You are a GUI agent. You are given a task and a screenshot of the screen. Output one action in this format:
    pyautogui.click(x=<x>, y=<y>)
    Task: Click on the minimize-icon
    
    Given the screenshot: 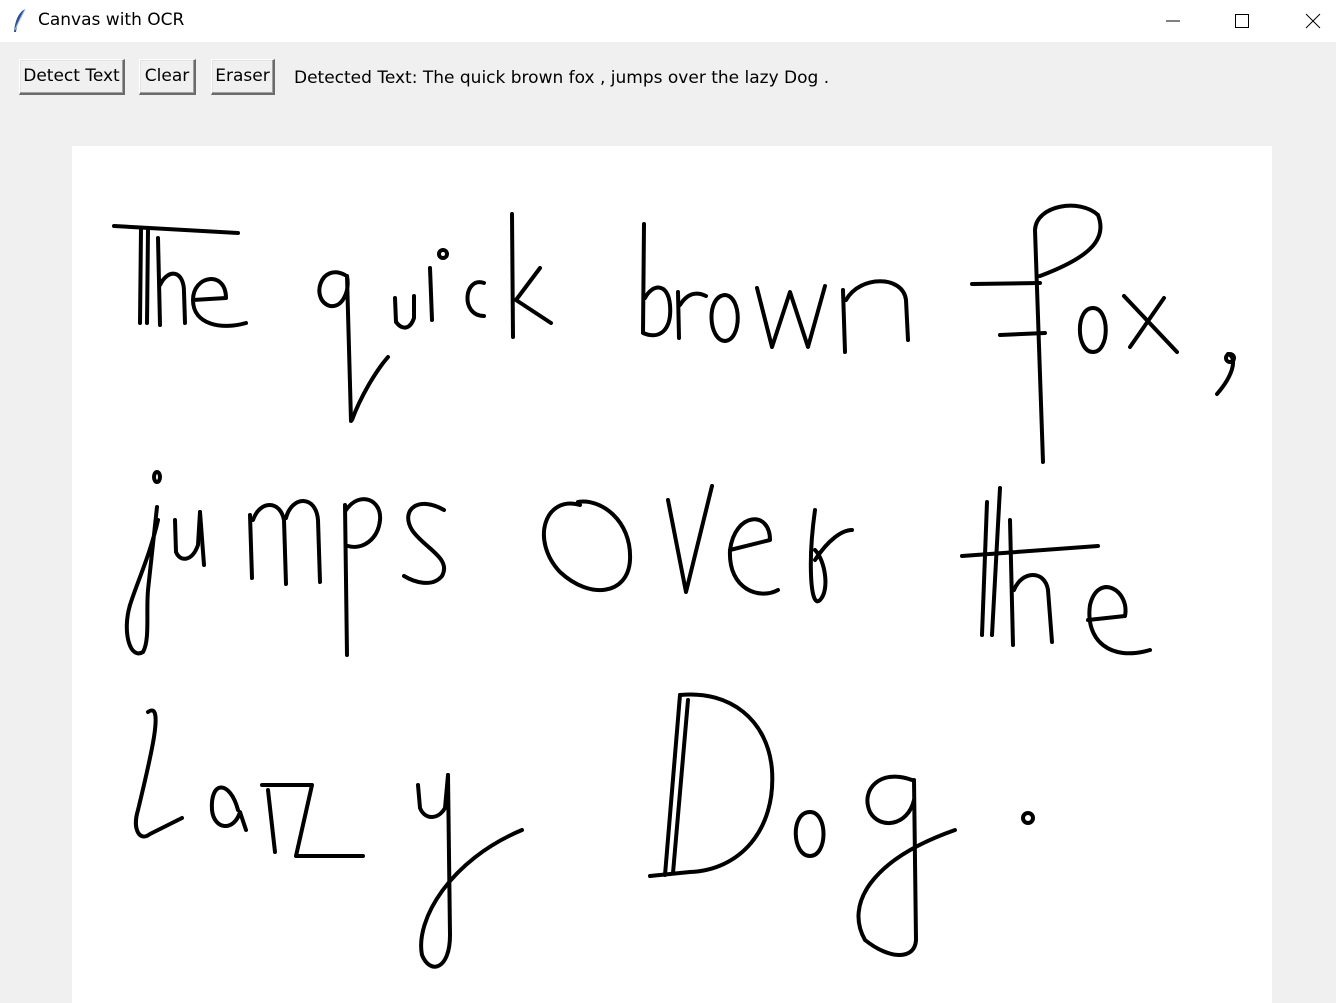 What is the action you would take?
    pyautogui.click(x=1173, y=21)
    